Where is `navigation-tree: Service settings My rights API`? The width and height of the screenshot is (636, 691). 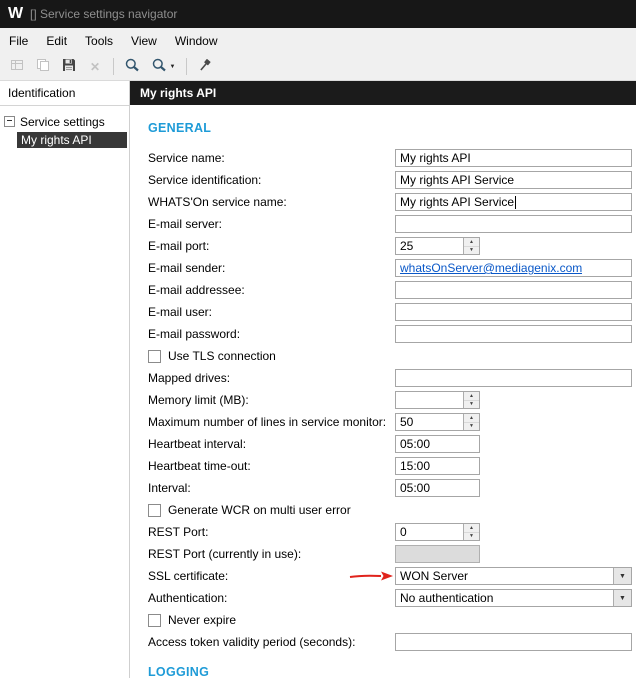
navigation-tree: Service settings My rights API is located at coordinates (64, 127).